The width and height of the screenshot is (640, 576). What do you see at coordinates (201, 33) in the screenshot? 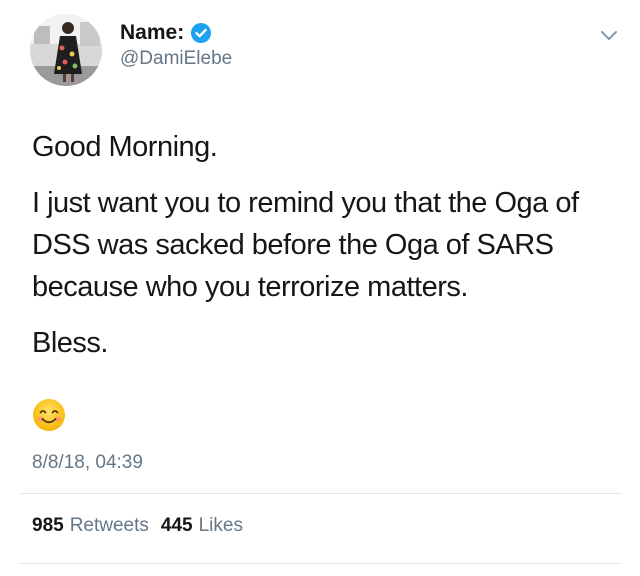
I see `verified-badge-icon` at bounding box center [201, 33].